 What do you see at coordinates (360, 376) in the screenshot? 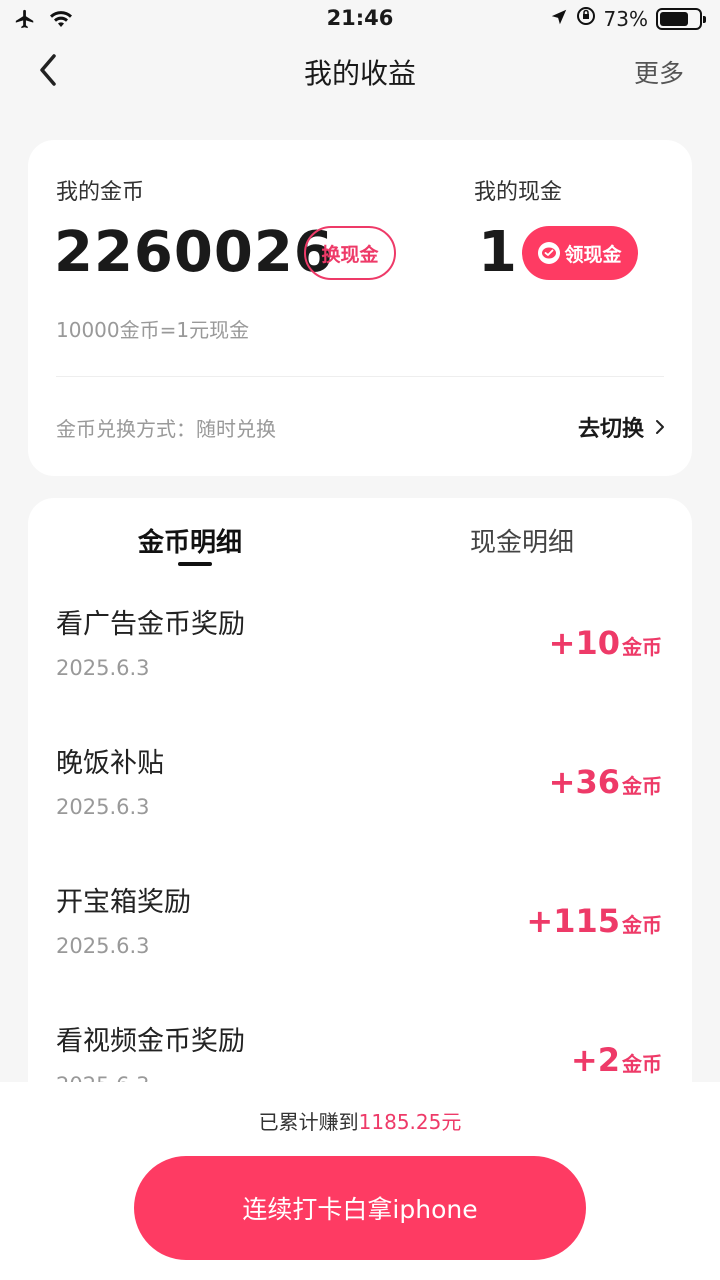
I see `divider` at bounding box center [360, 376].